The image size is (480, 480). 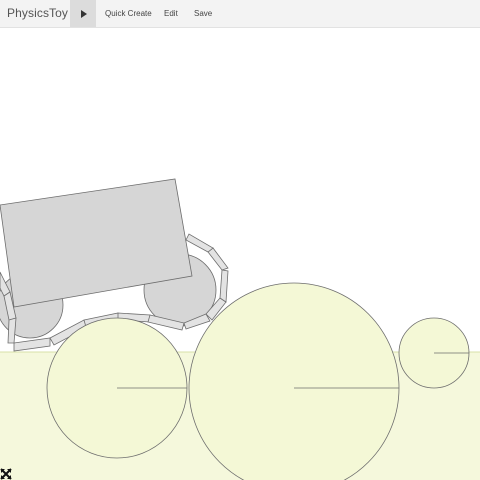 I want to click on resize-arrows-icon, so click(x=6, y=474).